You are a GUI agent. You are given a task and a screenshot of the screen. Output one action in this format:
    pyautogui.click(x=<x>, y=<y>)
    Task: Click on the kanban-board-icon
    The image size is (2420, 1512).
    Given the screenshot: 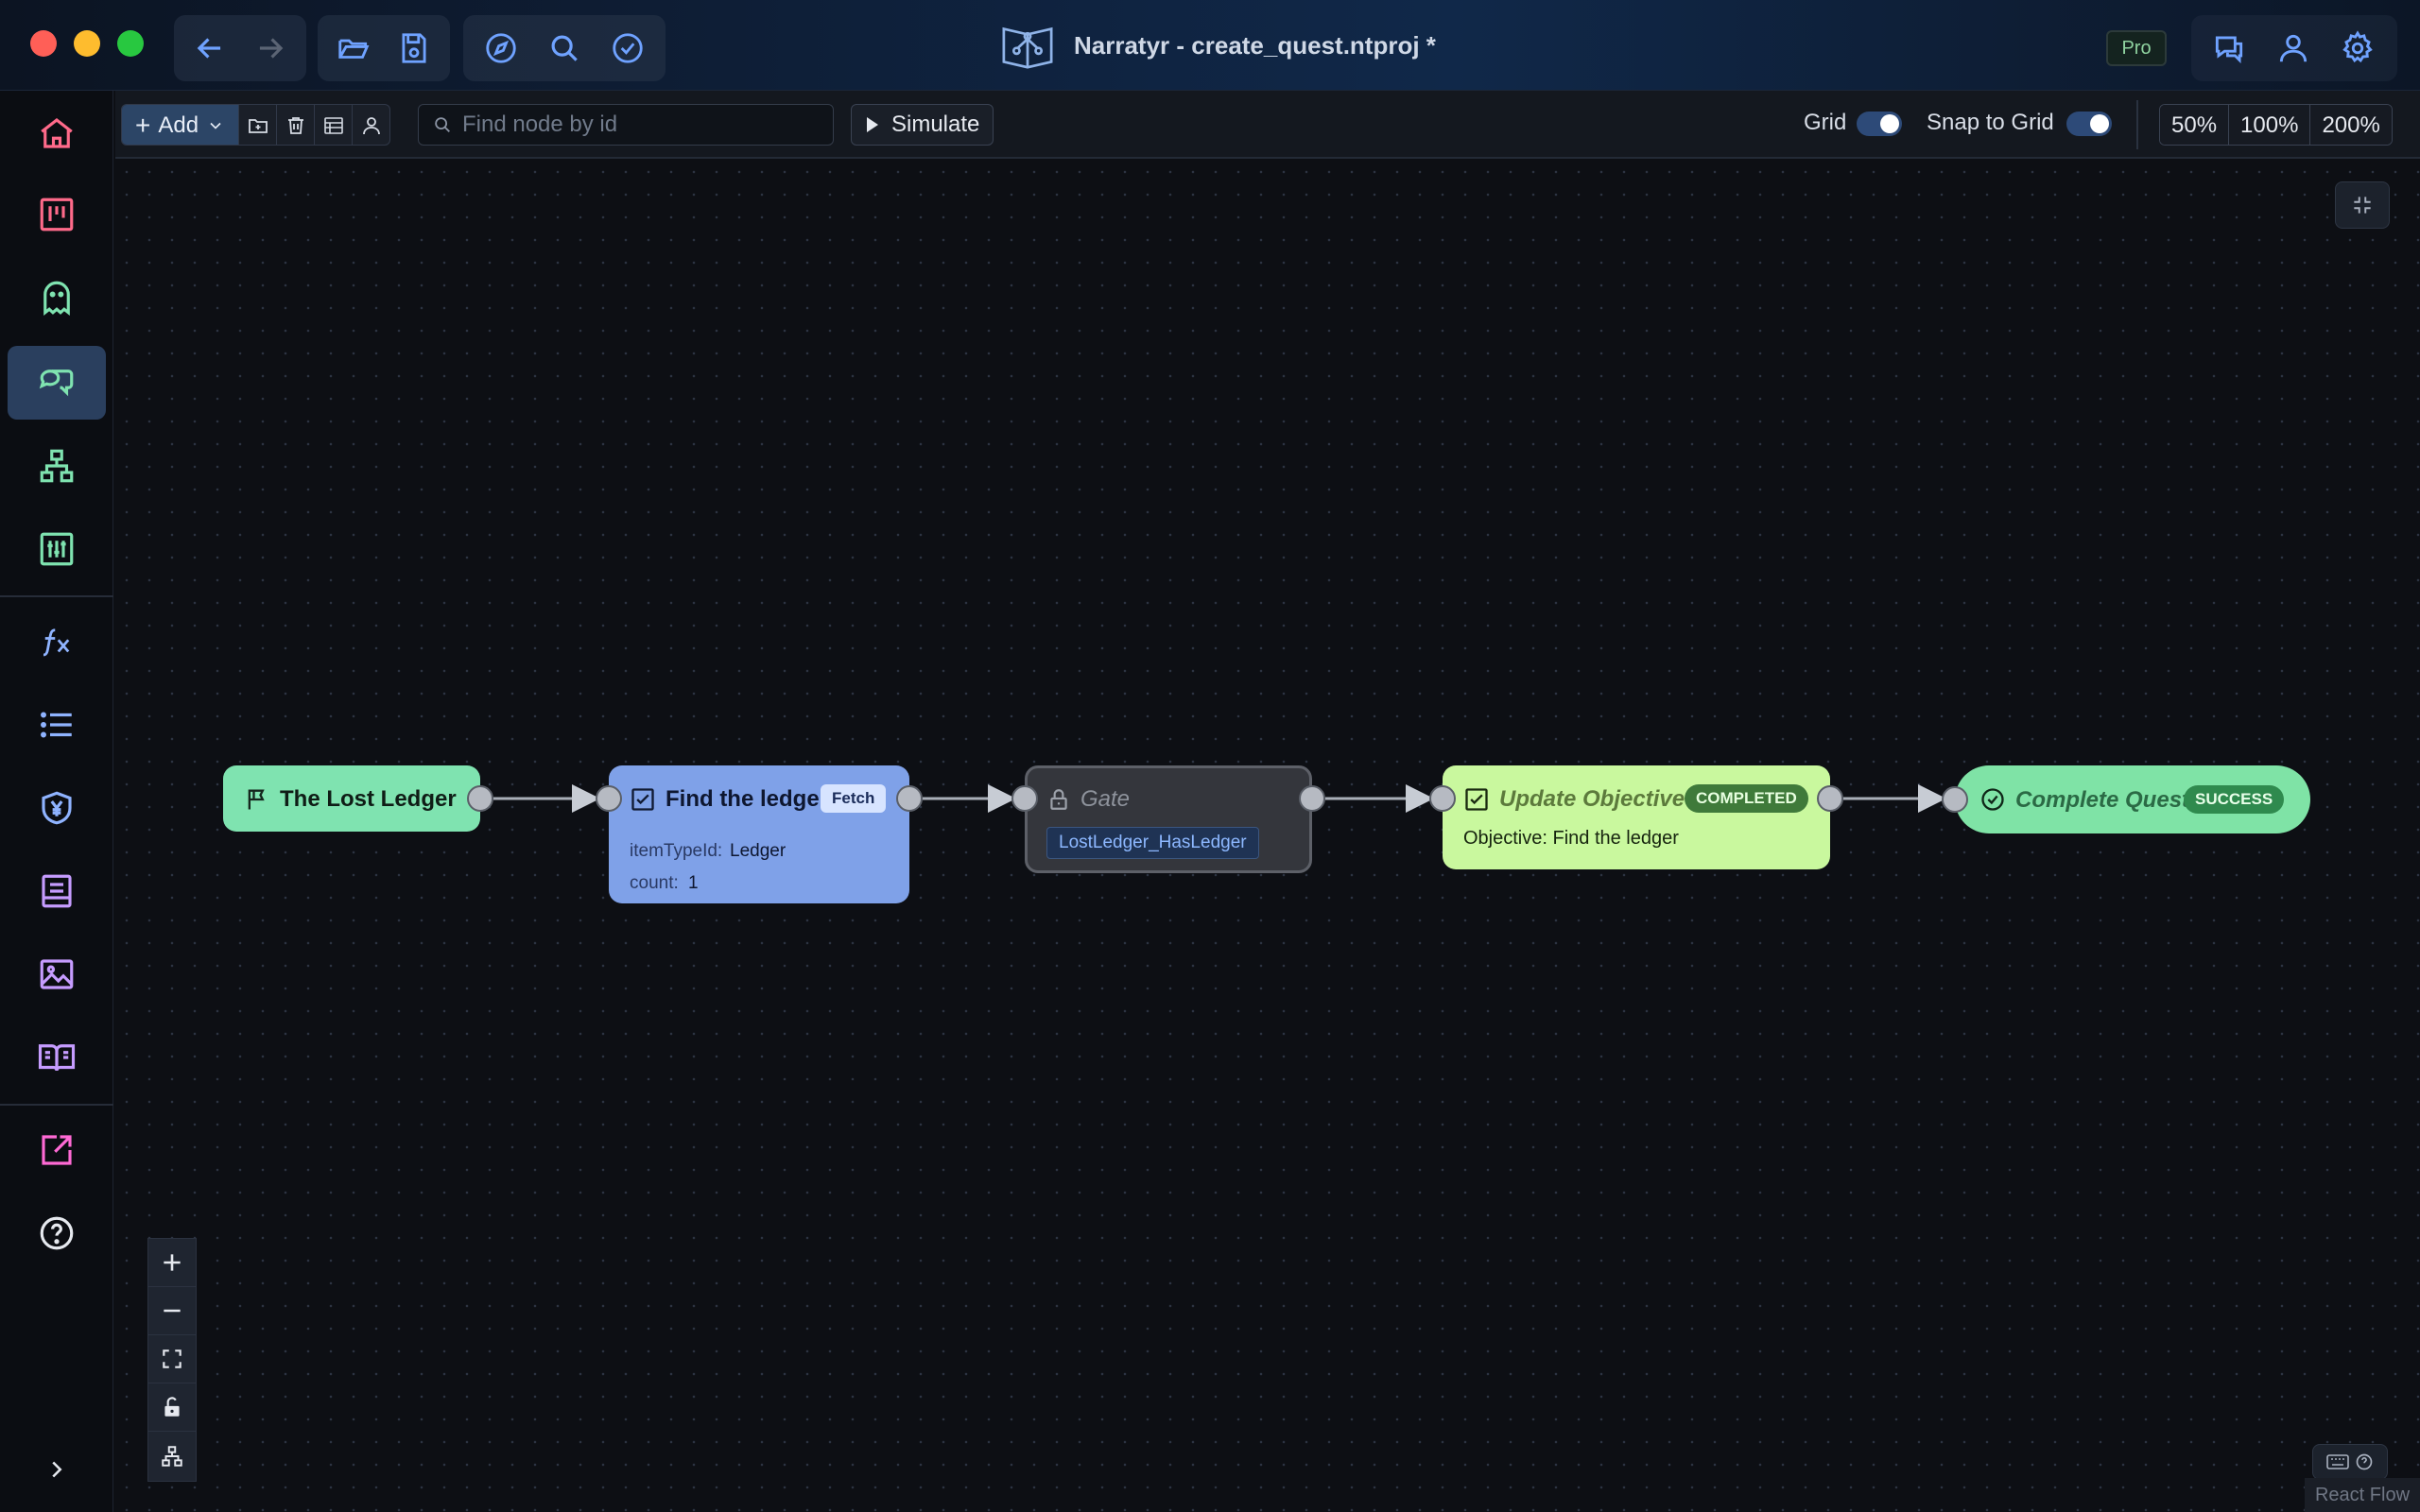 What is the action you would take?
    pyautogui.click(x=57, y=215)
    